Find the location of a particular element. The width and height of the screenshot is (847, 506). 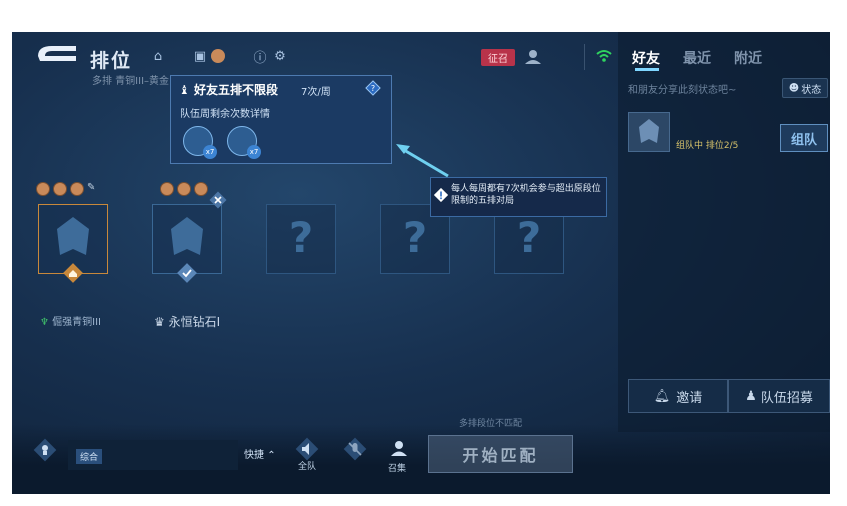

hero-avatar-icon is located at coordinates (218, 56).